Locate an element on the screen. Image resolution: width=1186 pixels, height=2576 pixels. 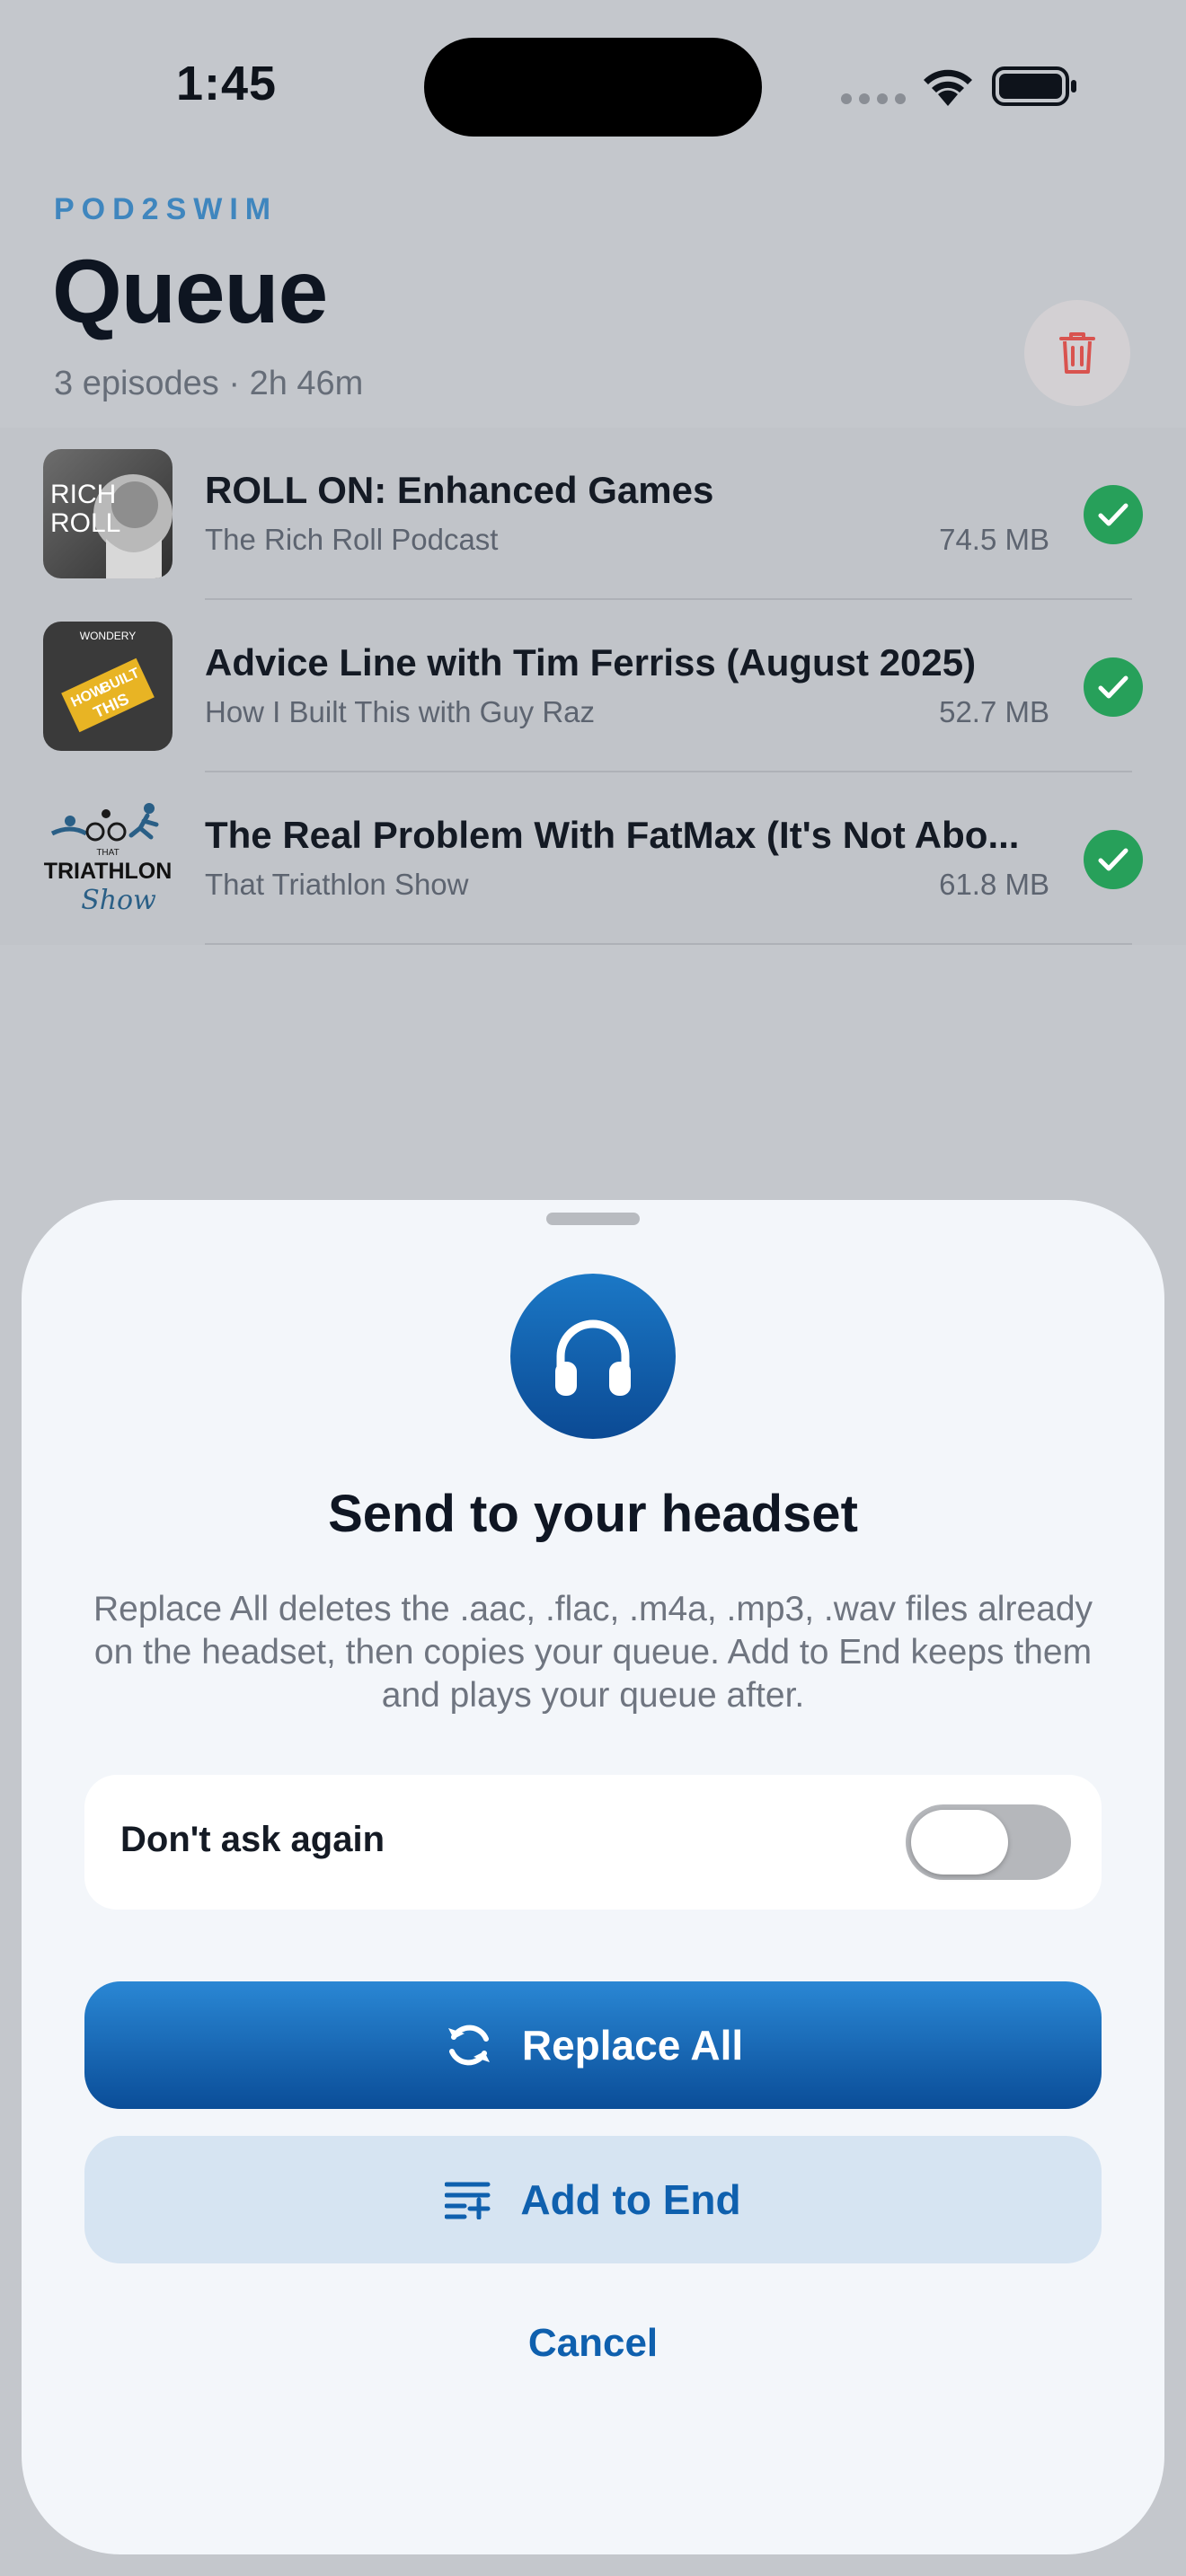
dont-ask-again-toggle is located at coordinates (988, 1842).